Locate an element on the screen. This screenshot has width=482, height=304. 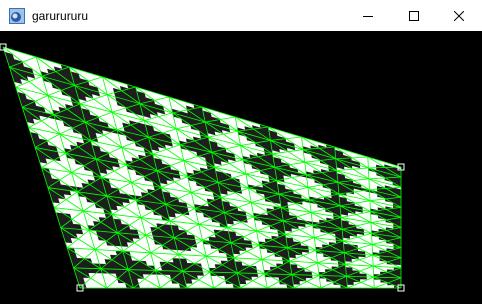
minimize-button is located at coordinates (368, 15).